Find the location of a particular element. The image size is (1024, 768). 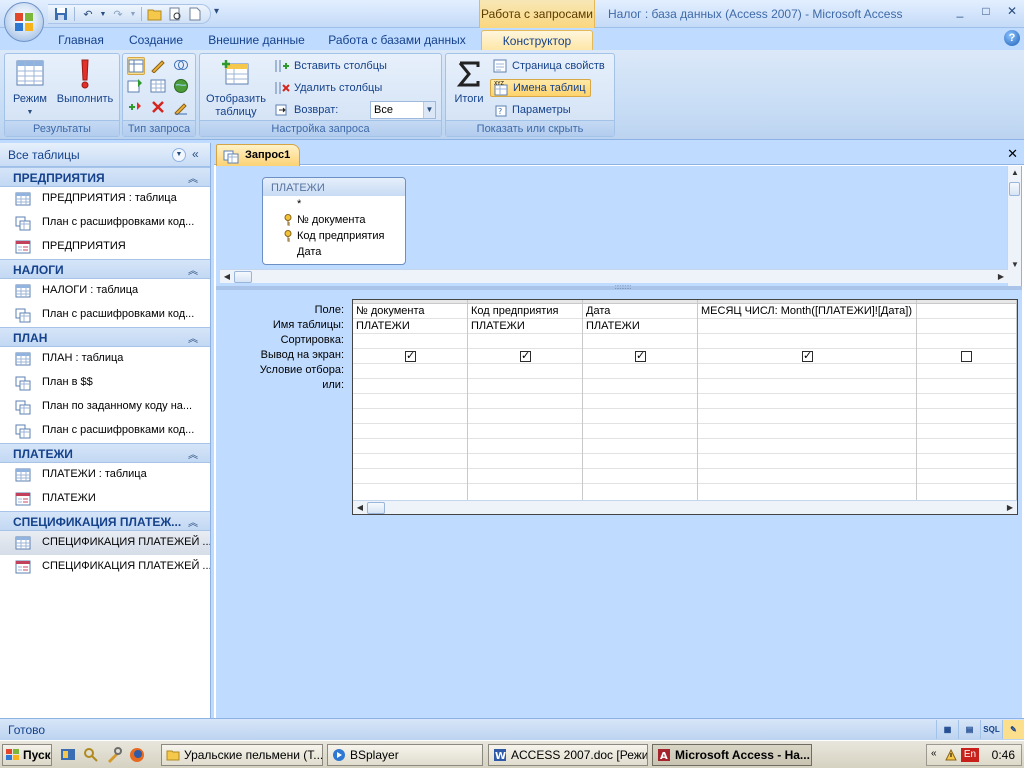

grid-hscroll-thumb is located at coordinates (376, 508).